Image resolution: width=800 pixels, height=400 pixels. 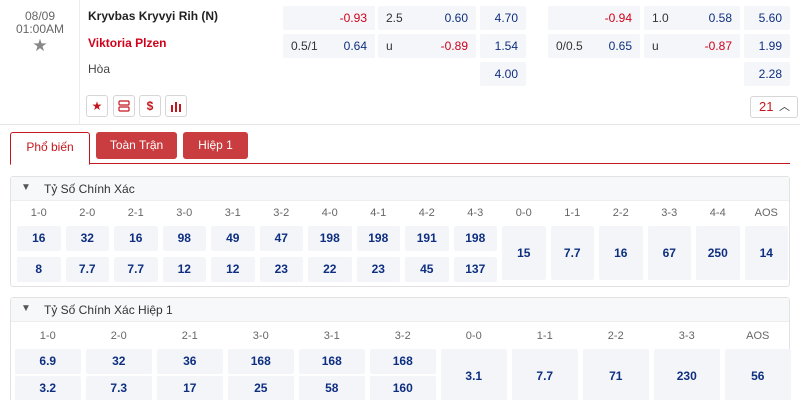 What do you see at coordinates (427, 46) in the screenshot?
I see `odds-ft-ou-2: u -0.89` at bounding box center [427, 46].